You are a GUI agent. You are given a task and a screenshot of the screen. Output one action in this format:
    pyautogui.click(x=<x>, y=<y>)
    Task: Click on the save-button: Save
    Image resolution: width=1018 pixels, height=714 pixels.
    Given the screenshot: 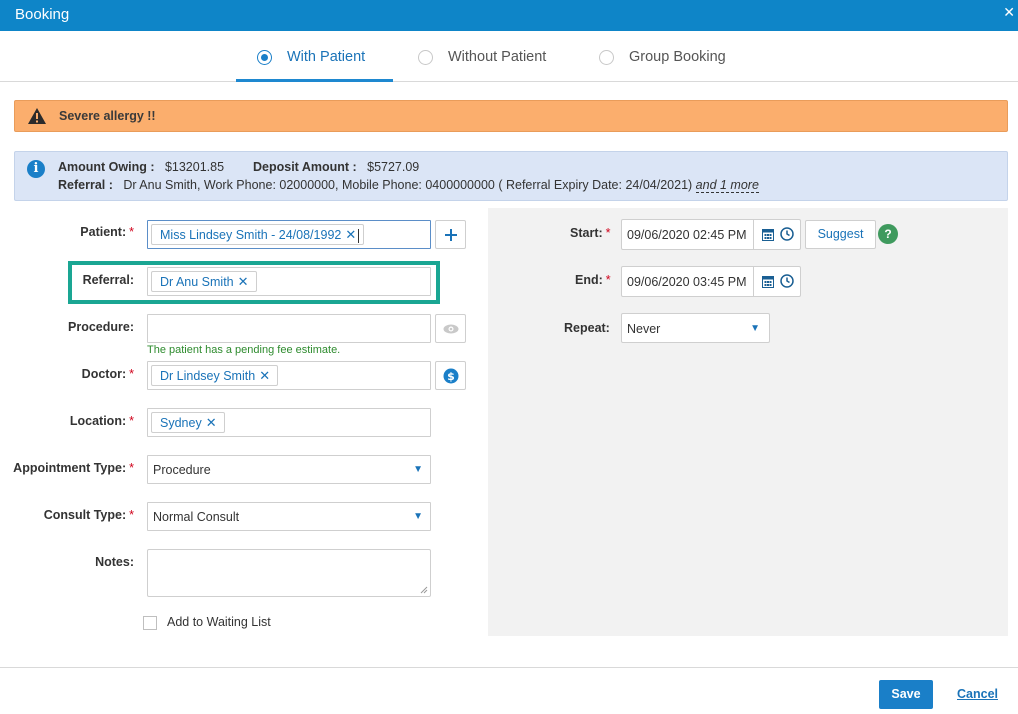 What is the action you would take?
    pyautogui.click(x=906, y=694)
    